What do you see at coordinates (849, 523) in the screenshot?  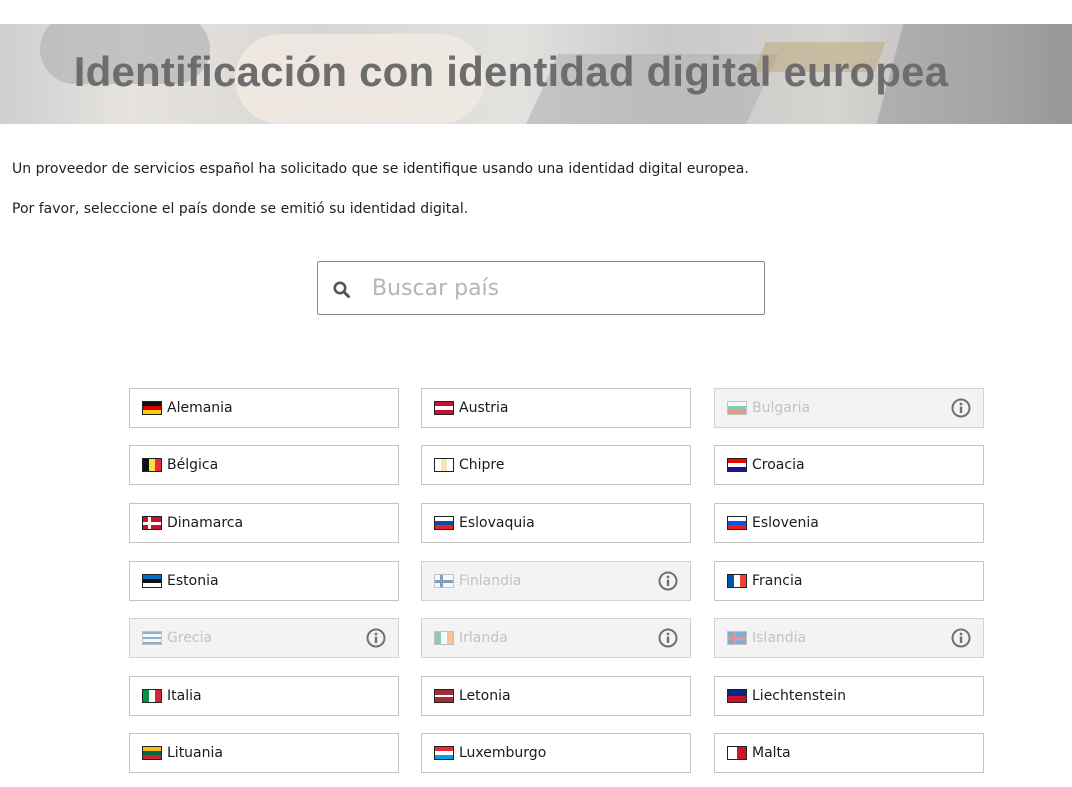 I see `country-button-eslovenia: Eslovenia` at bounding box center [849, 523].